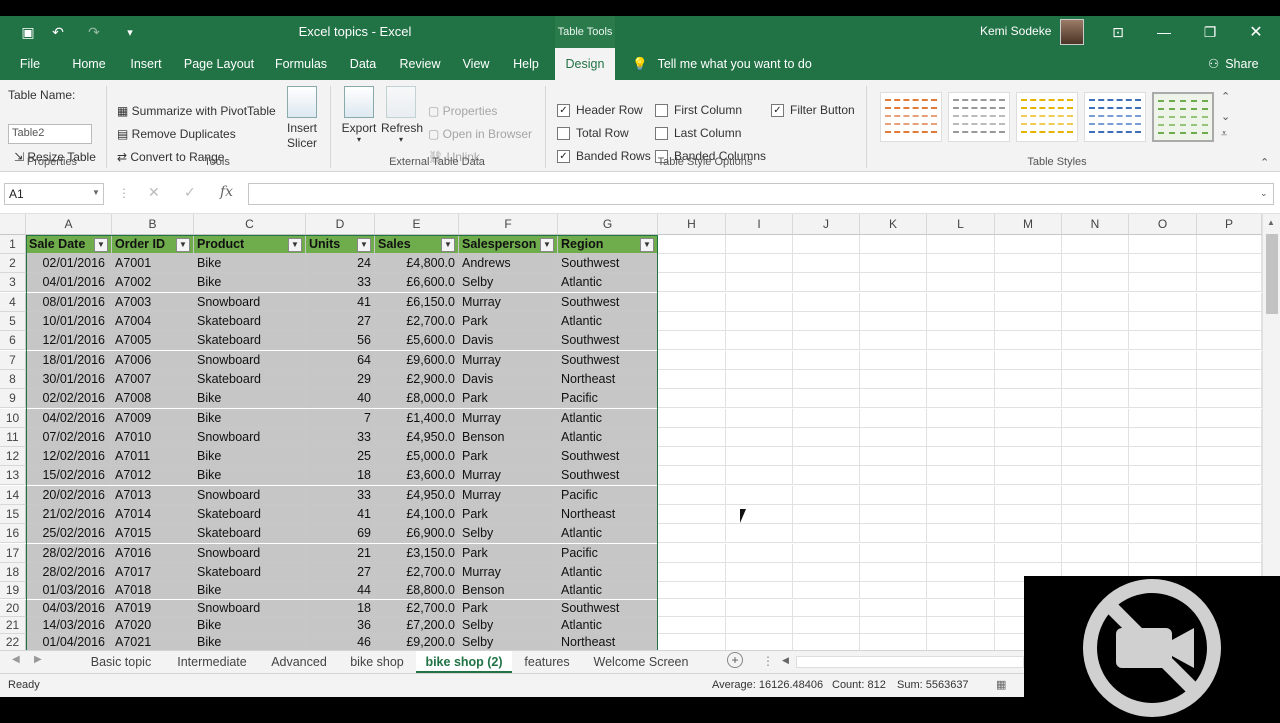 The height and width of the screenshot is (723, 1280). I want to click on summarize-pivottable-button: ▦ Summarize with PivotTable, so click(196, 111).